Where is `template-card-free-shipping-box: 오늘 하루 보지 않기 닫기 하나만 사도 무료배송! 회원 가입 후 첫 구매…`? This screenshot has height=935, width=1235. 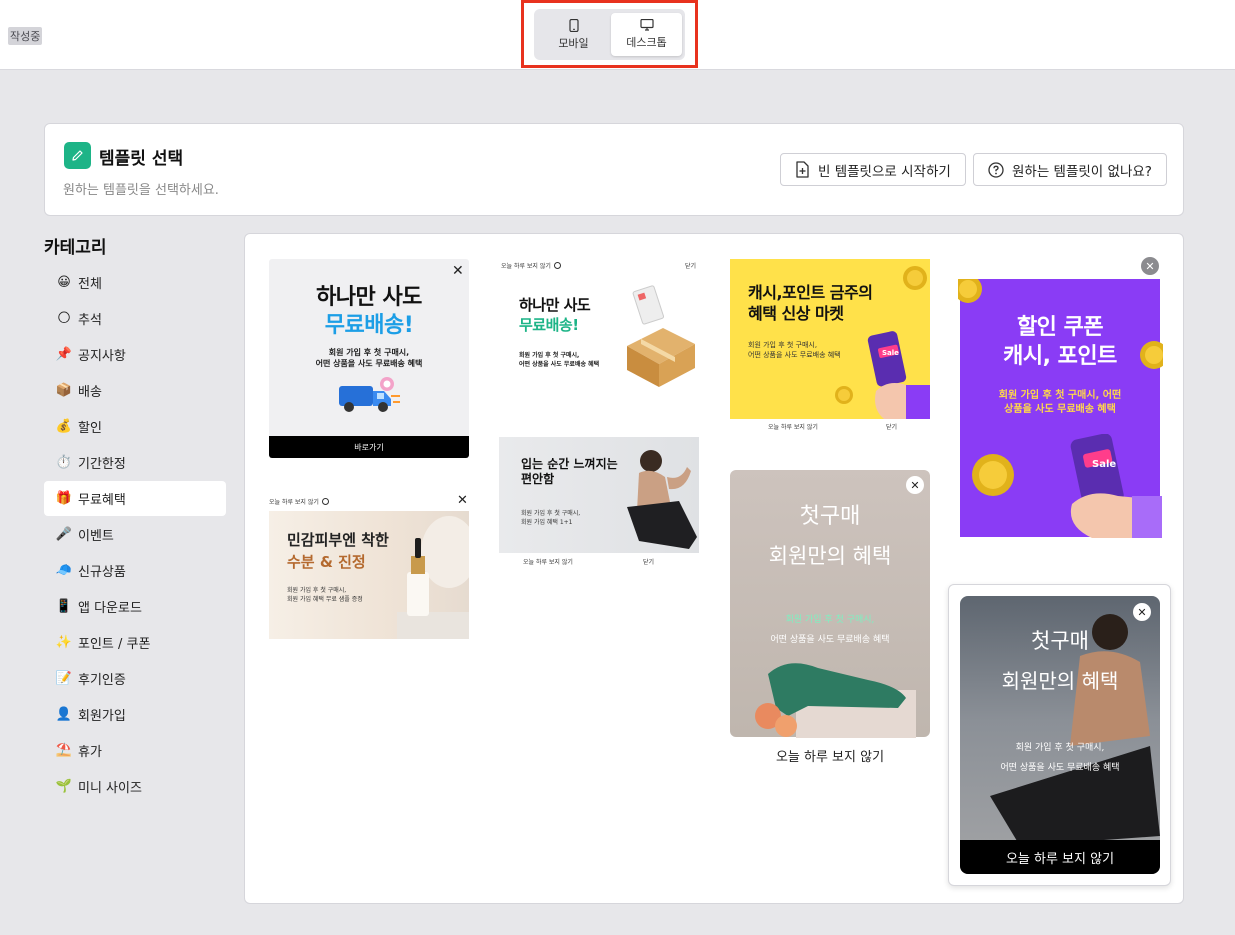 template-card-free-shipping-box: 오늘 하루 보지 않기 닫기 하나만 사도 무료배송! 회원 가입 후 첫 구매… is located at coordinates (599, 328).